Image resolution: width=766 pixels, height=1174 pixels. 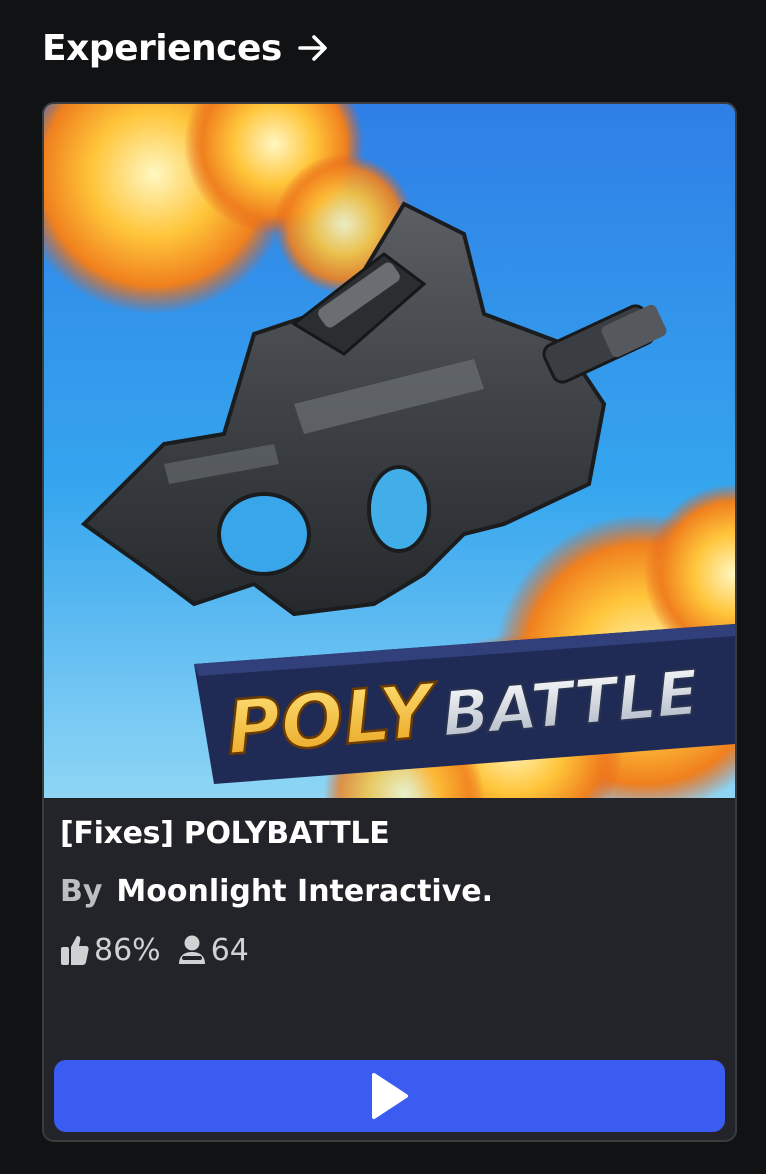 I want to click on play-icon, so click(x=389, y=1096).